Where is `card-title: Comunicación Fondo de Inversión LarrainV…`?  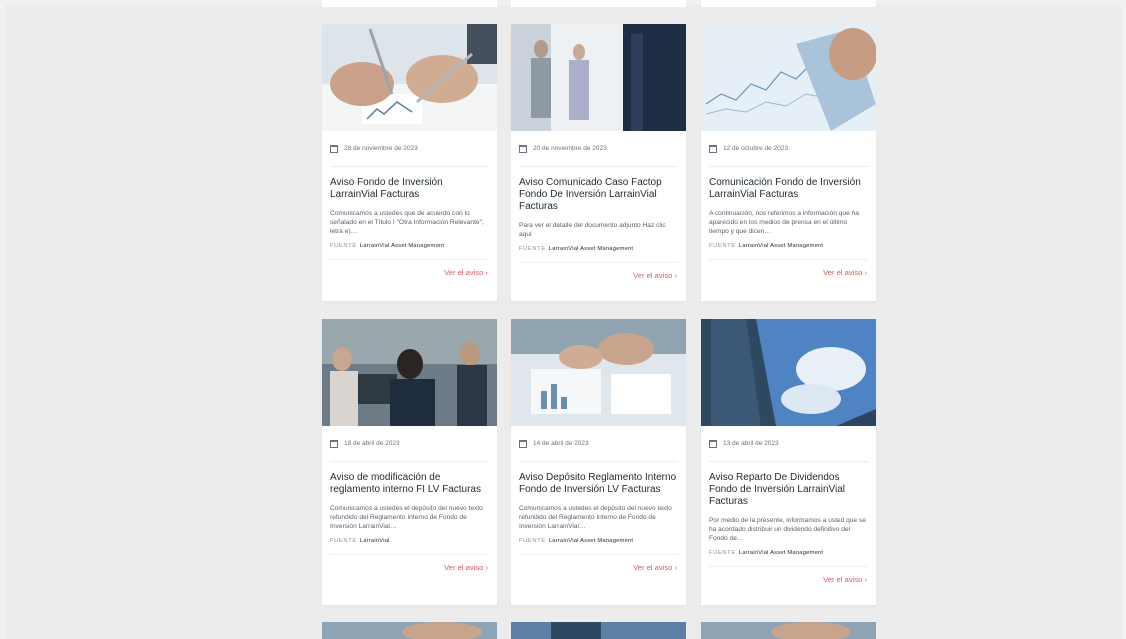
card-title: Comunicación Fondo de Inversión LarrainV… is located at coordinates (788, 184).